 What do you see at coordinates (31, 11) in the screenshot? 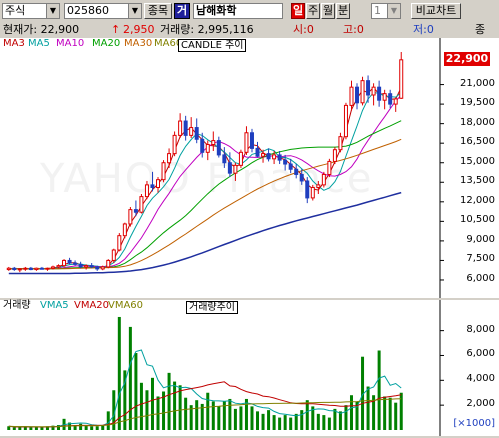
I see `market-select: 주식 ▼` at bounding box center [31, 11].